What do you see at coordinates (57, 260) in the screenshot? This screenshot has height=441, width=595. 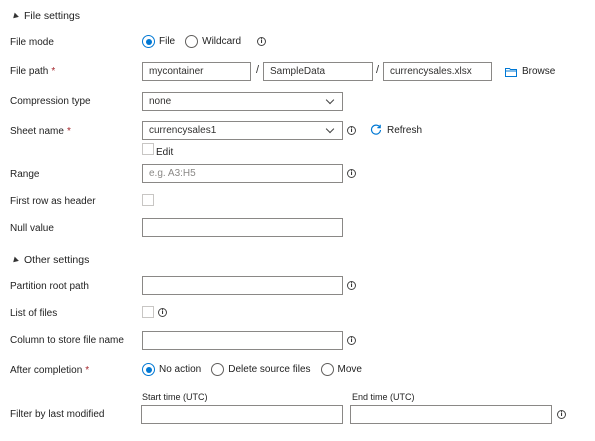 I see `section-title: Other settings` at bounding box center [57, 260].